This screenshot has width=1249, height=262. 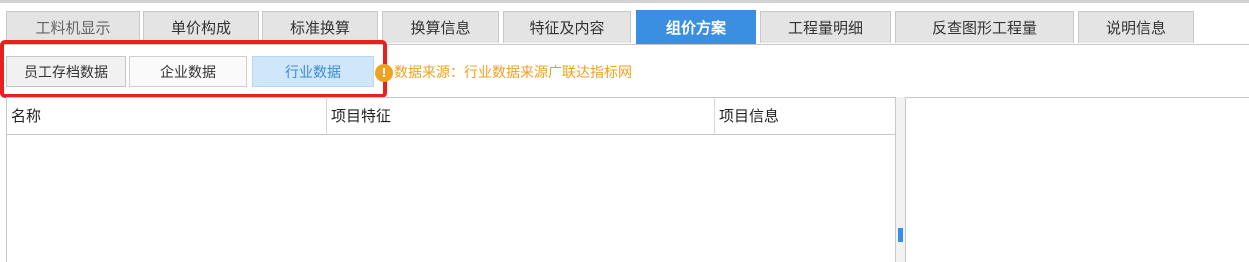 What do you see at coordinates (624, 1) in the screenshot?
I see `top-rule` at bounding box center [624, 1].